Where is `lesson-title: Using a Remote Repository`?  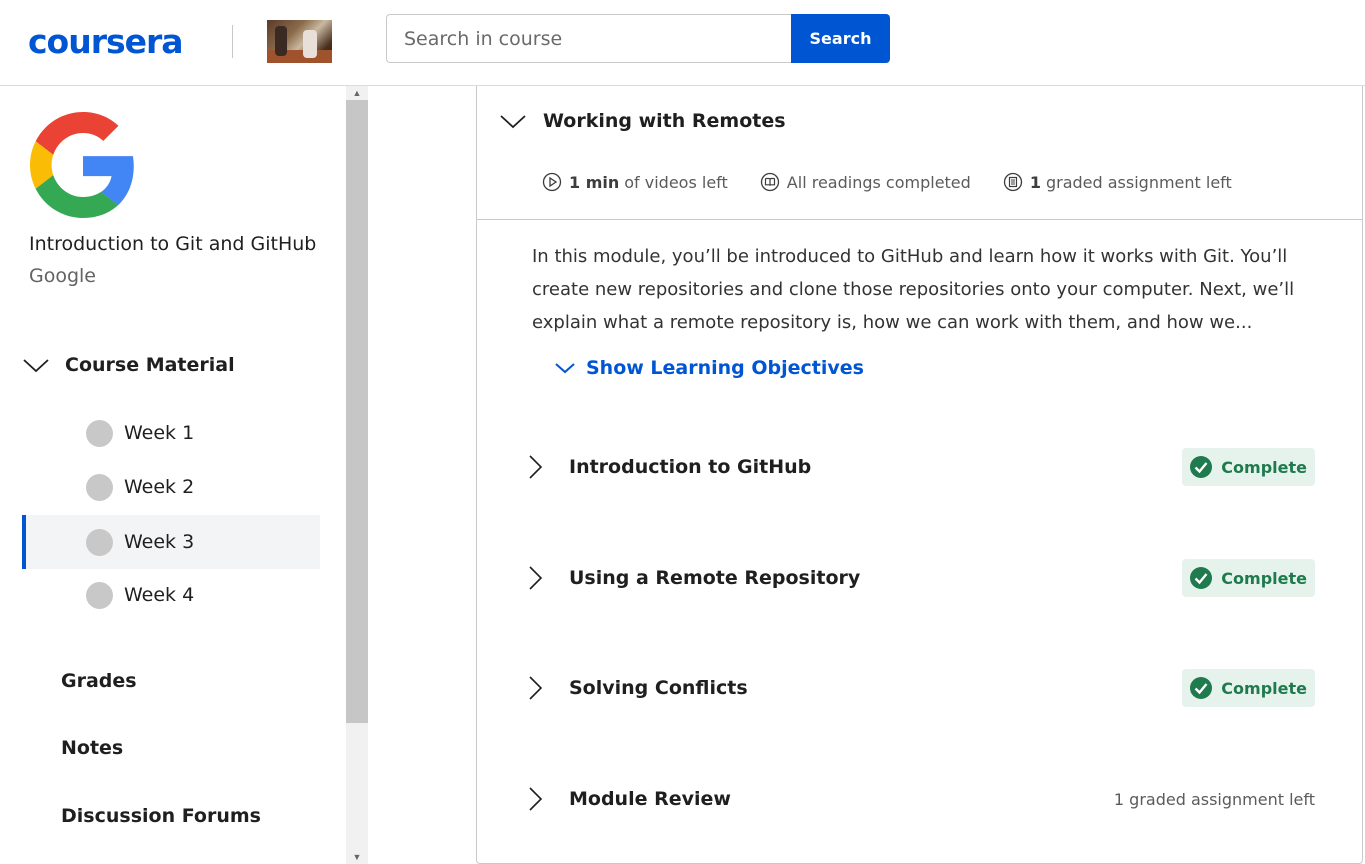
lesson-title: Using a Remote Repository is located at coordinates (715, 578).